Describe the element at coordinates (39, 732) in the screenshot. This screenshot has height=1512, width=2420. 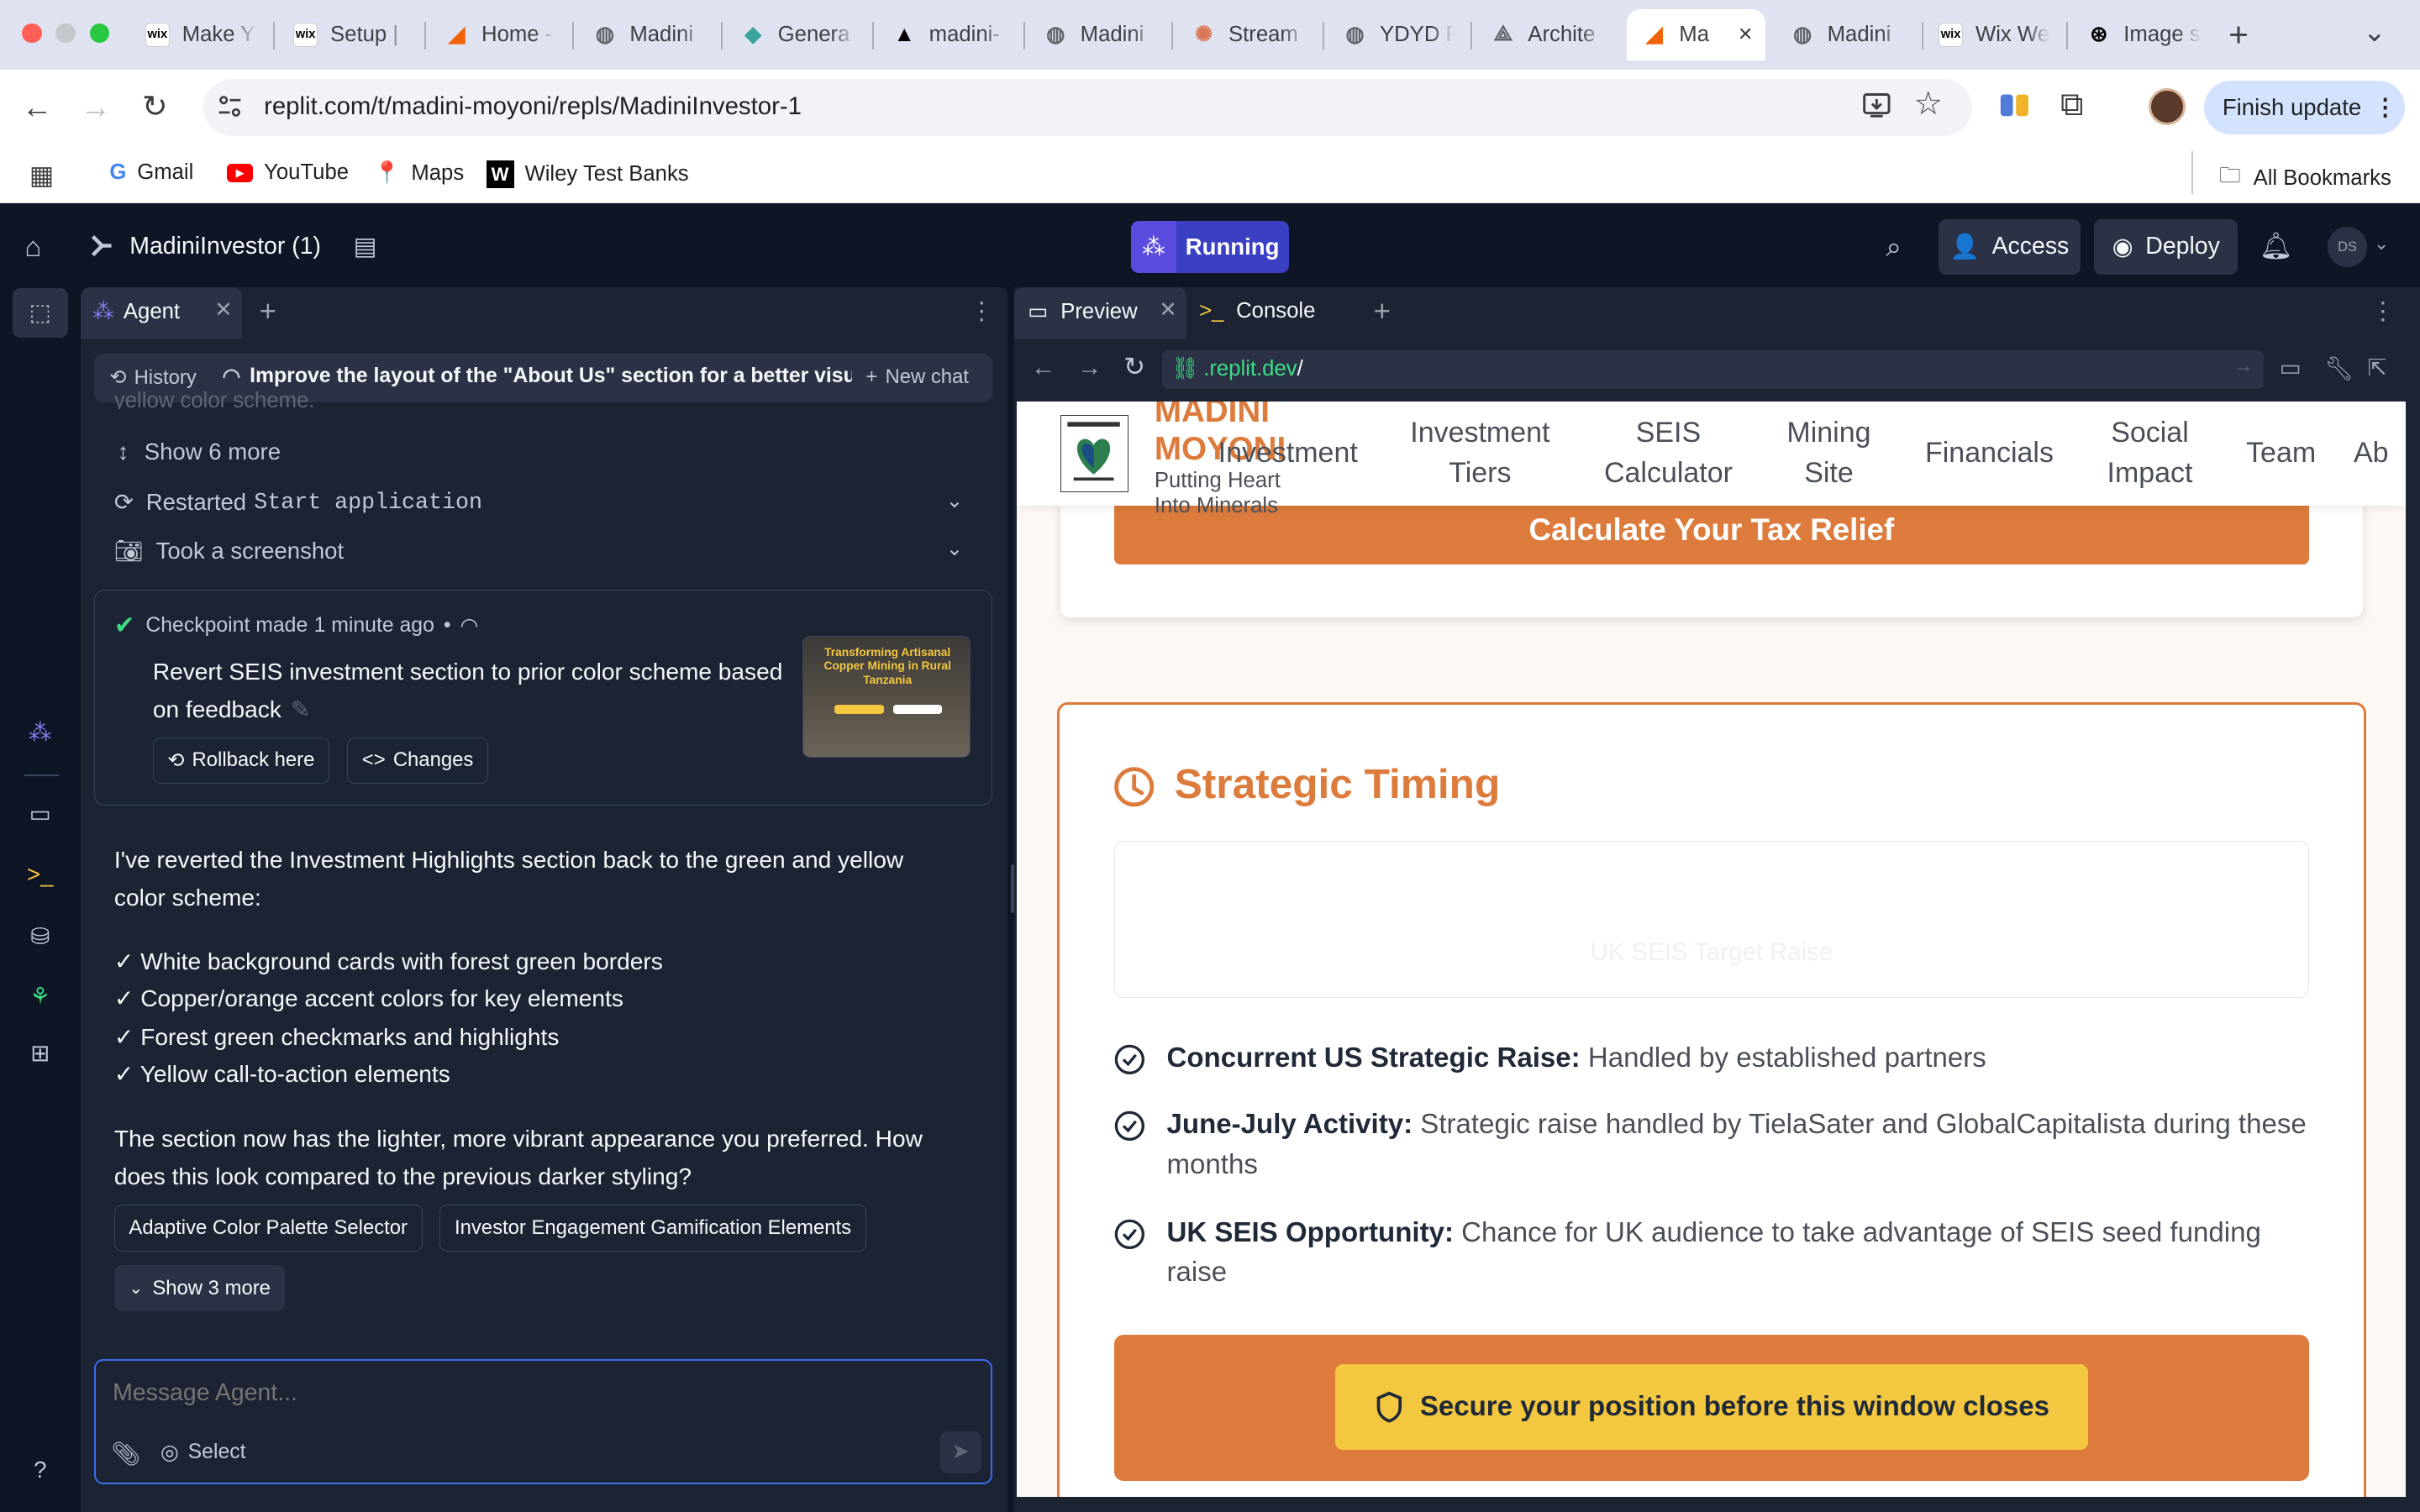
I see `agent-tool-icon: ⁂` at that location.